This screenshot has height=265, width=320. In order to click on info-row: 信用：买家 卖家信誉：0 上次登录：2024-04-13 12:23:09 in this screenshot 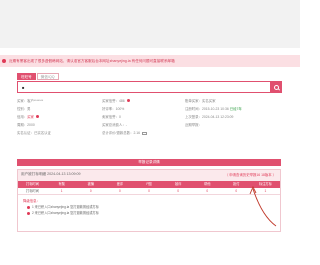, I will do `click(152, 117)`.